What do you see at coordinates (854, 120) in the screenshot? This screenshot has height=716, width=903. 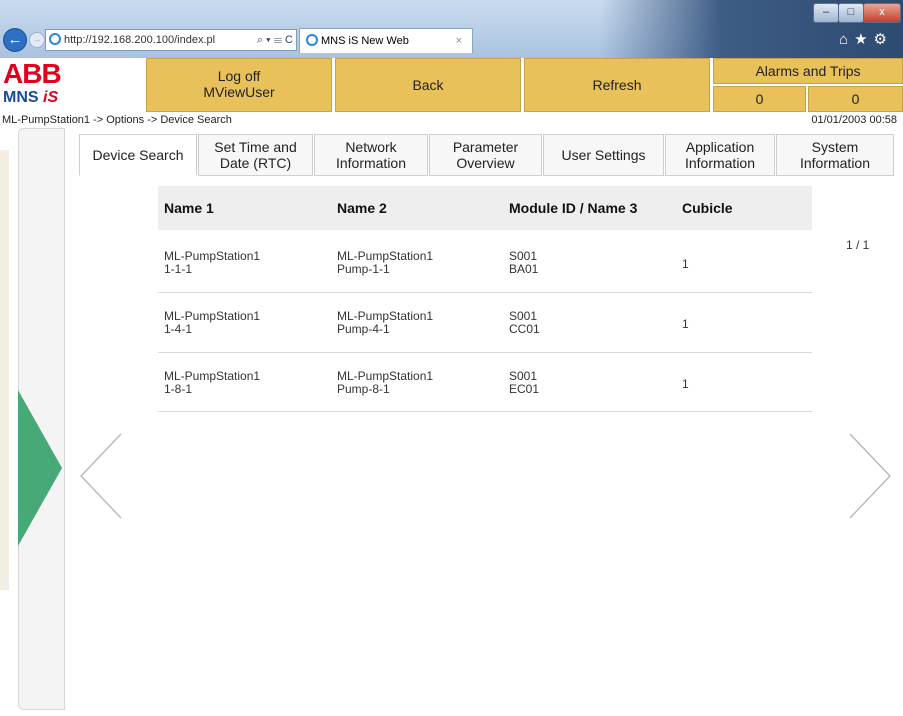 I see `device-datetime: 01/01/2003 00:58` at bounding box center [854, 120].